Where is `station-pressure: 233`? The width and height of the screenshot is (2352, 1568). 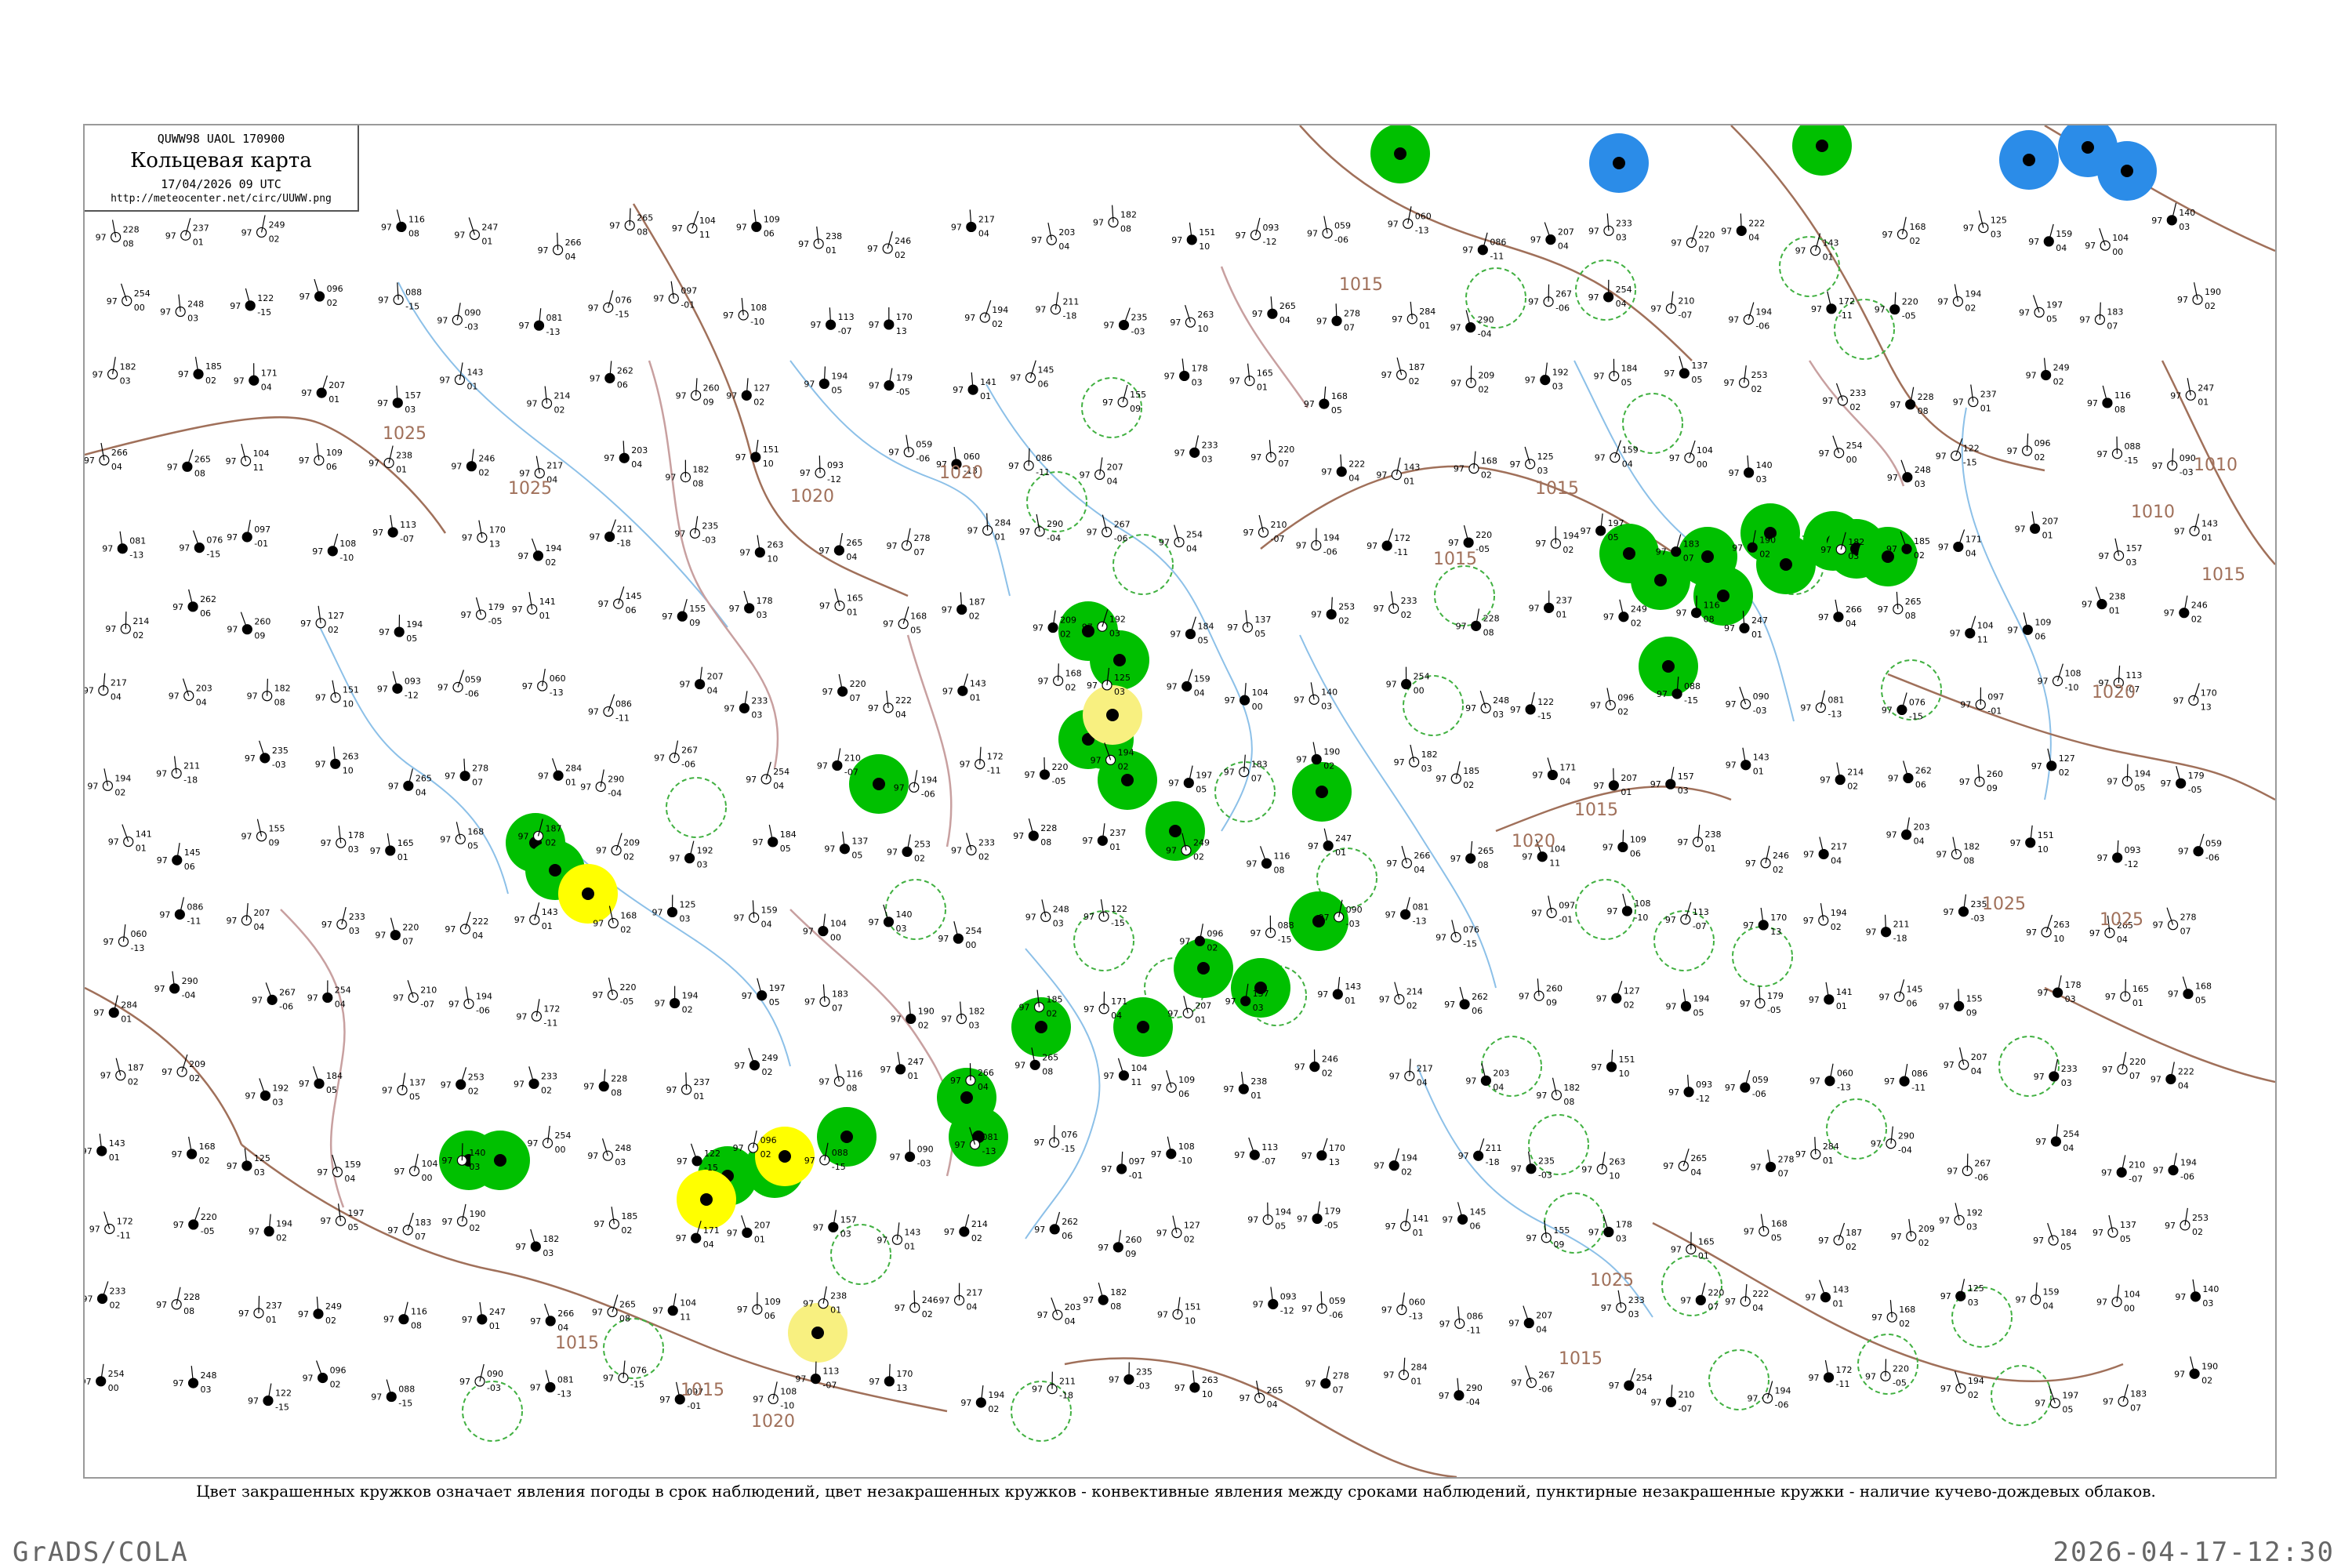 station-pressure: 233 is located at coordinates (1210, 445).